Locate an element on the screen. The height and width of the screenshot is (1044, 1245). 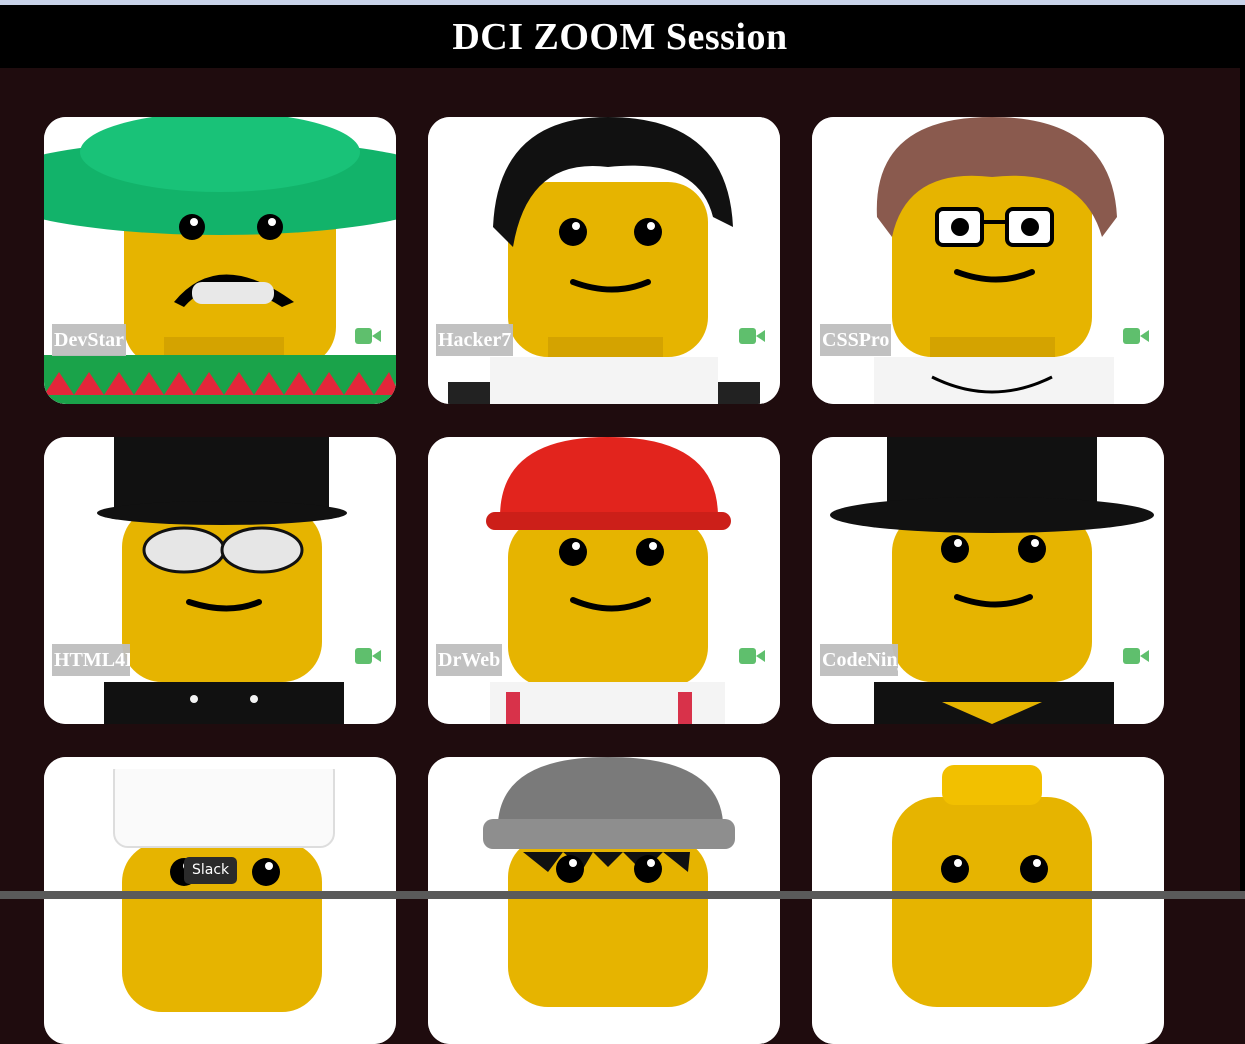
participant-tile-html4life: HTML4Life is located at coordinates (220, 580).